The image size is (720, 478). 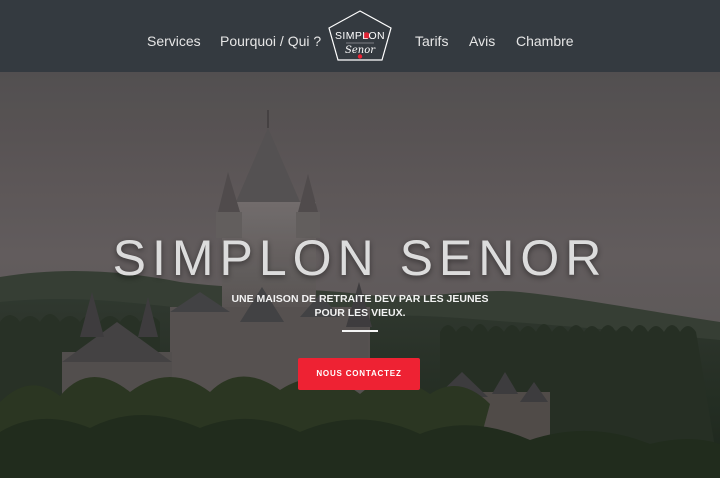 What do you see at coordinates (360, 258) in the screenshot?
I see `hero-title: SIMPLON SENOR` at bounding box center [360, 258].